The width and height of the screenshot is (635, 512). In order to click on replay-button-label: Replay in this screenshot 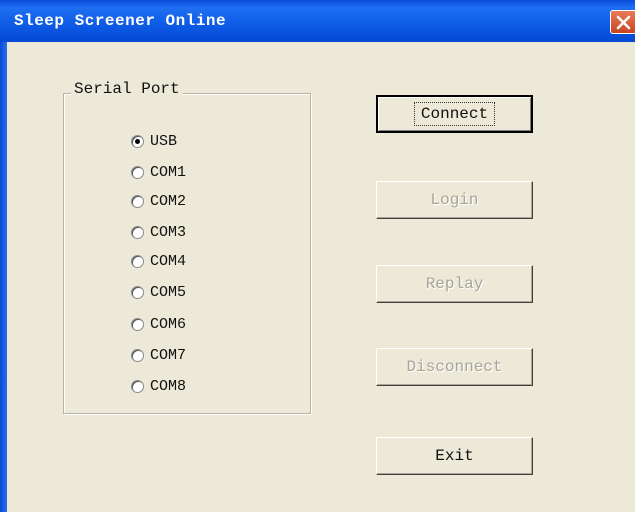, I will do `click(454, 284)`.